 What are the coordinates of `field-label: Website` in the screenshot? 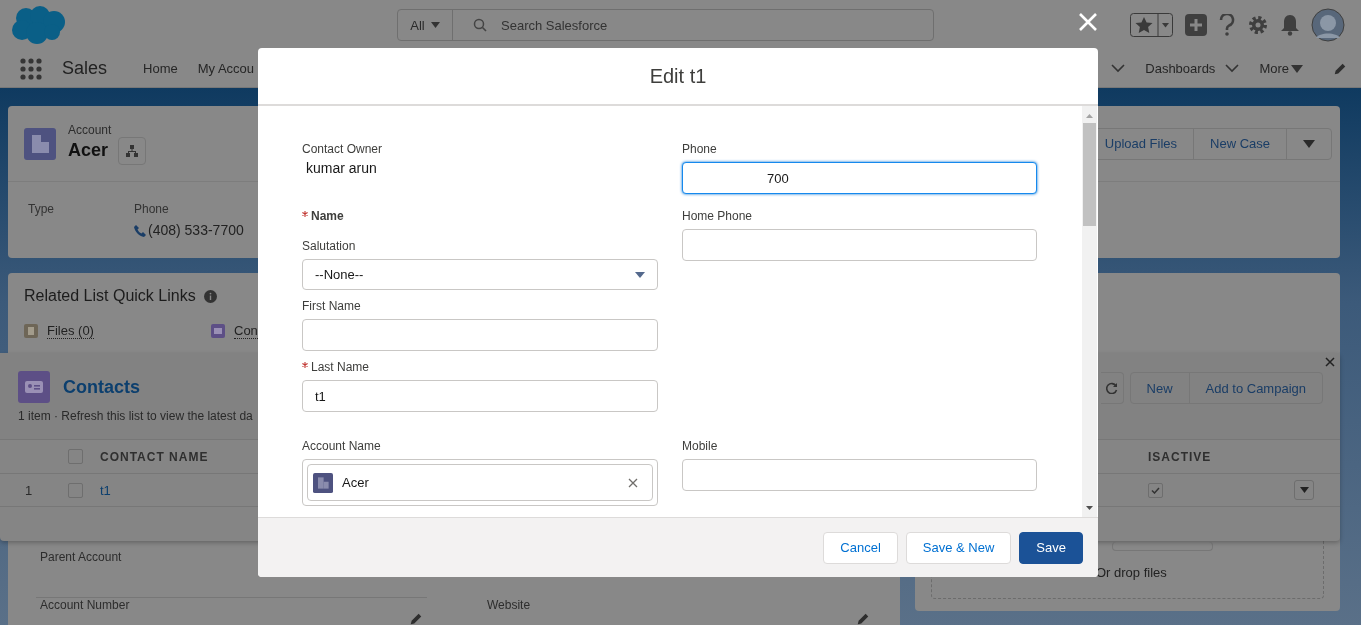 It's located at (509, 605).